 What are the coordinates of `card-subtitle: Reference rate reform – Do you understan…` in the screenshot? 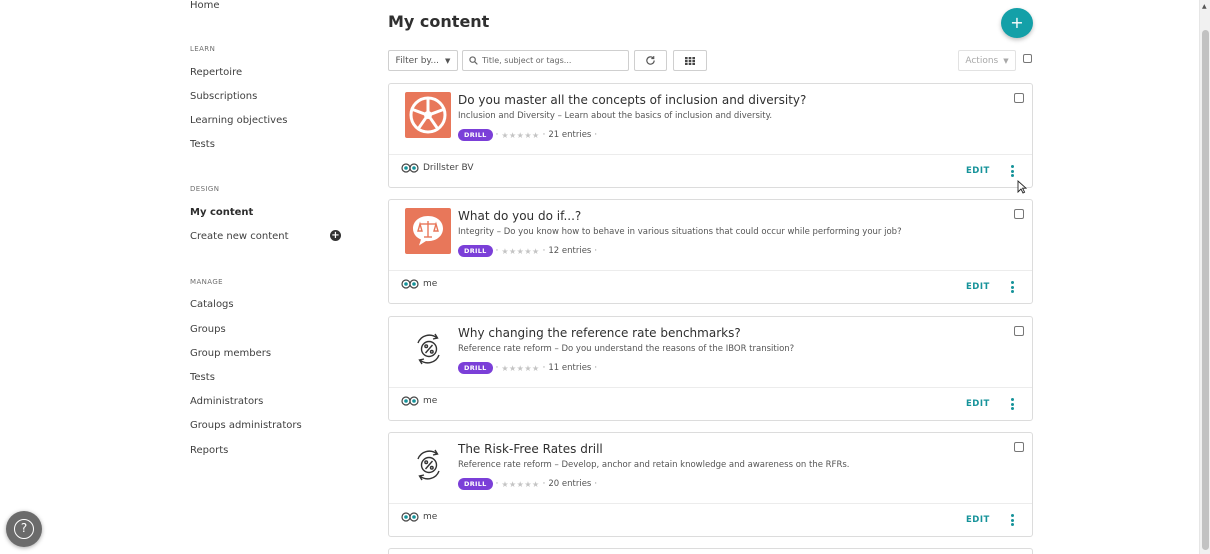 It's located at (626, 349).